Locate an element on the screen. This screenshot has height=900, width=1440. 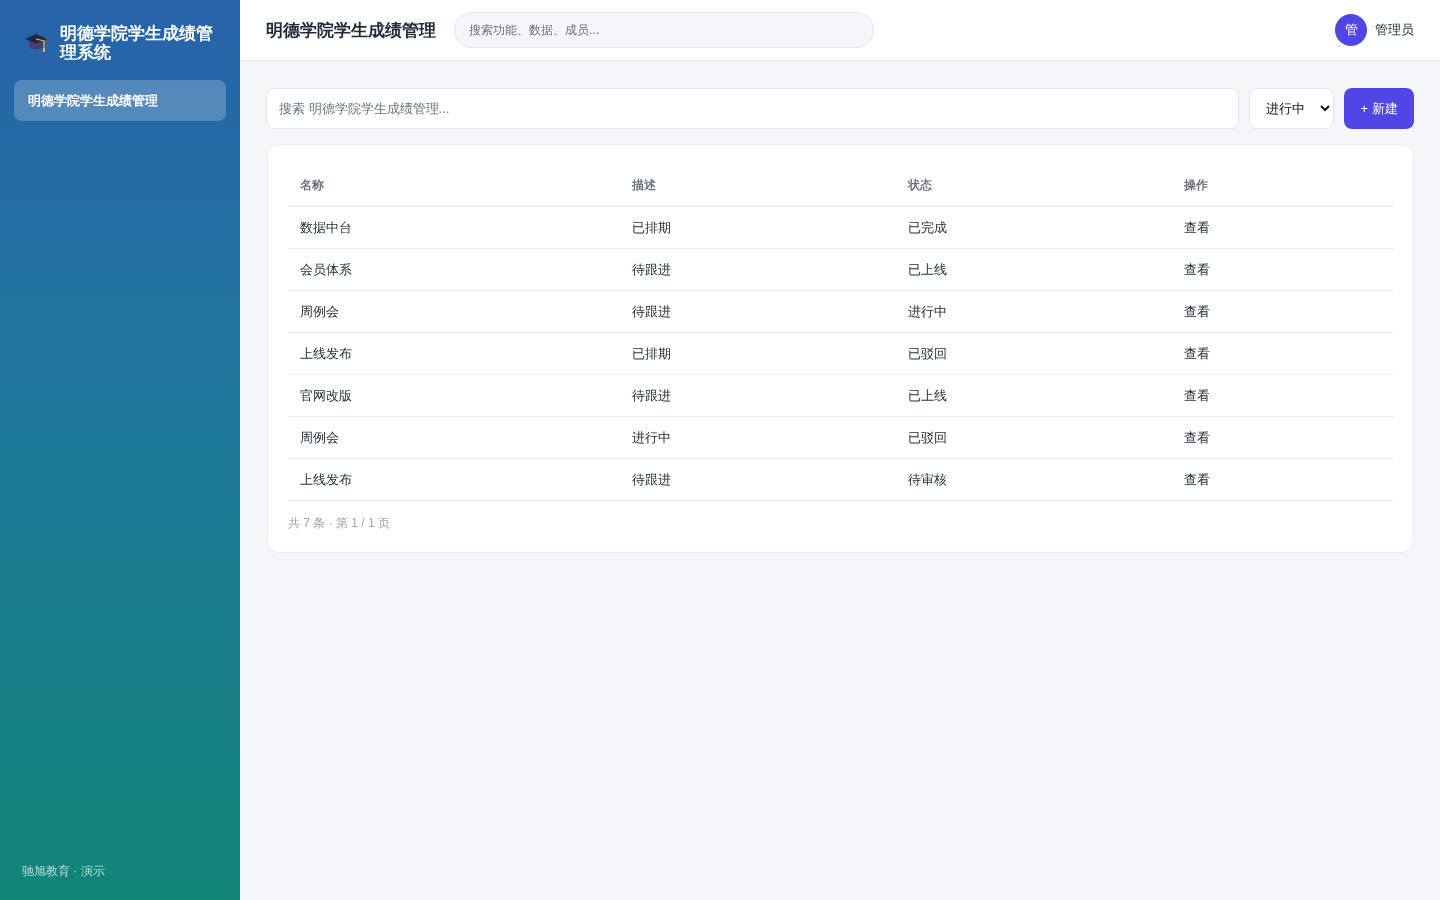
status-dropdown: 进行中 is located at coordinates (1291, 108).